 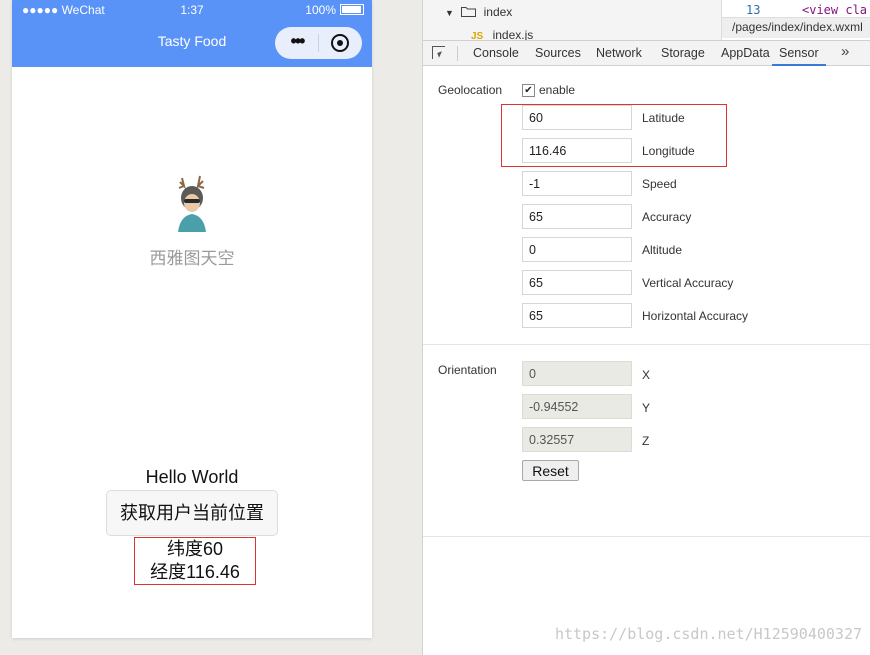 I want to click on close-miniprogram-icon, so click(x=340, y=43).